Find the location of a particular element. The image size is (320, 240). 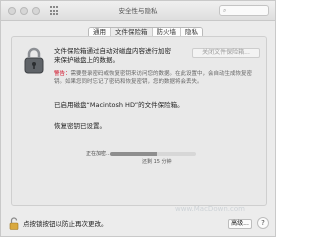

progress-fill is located at coordinates (134, 154).